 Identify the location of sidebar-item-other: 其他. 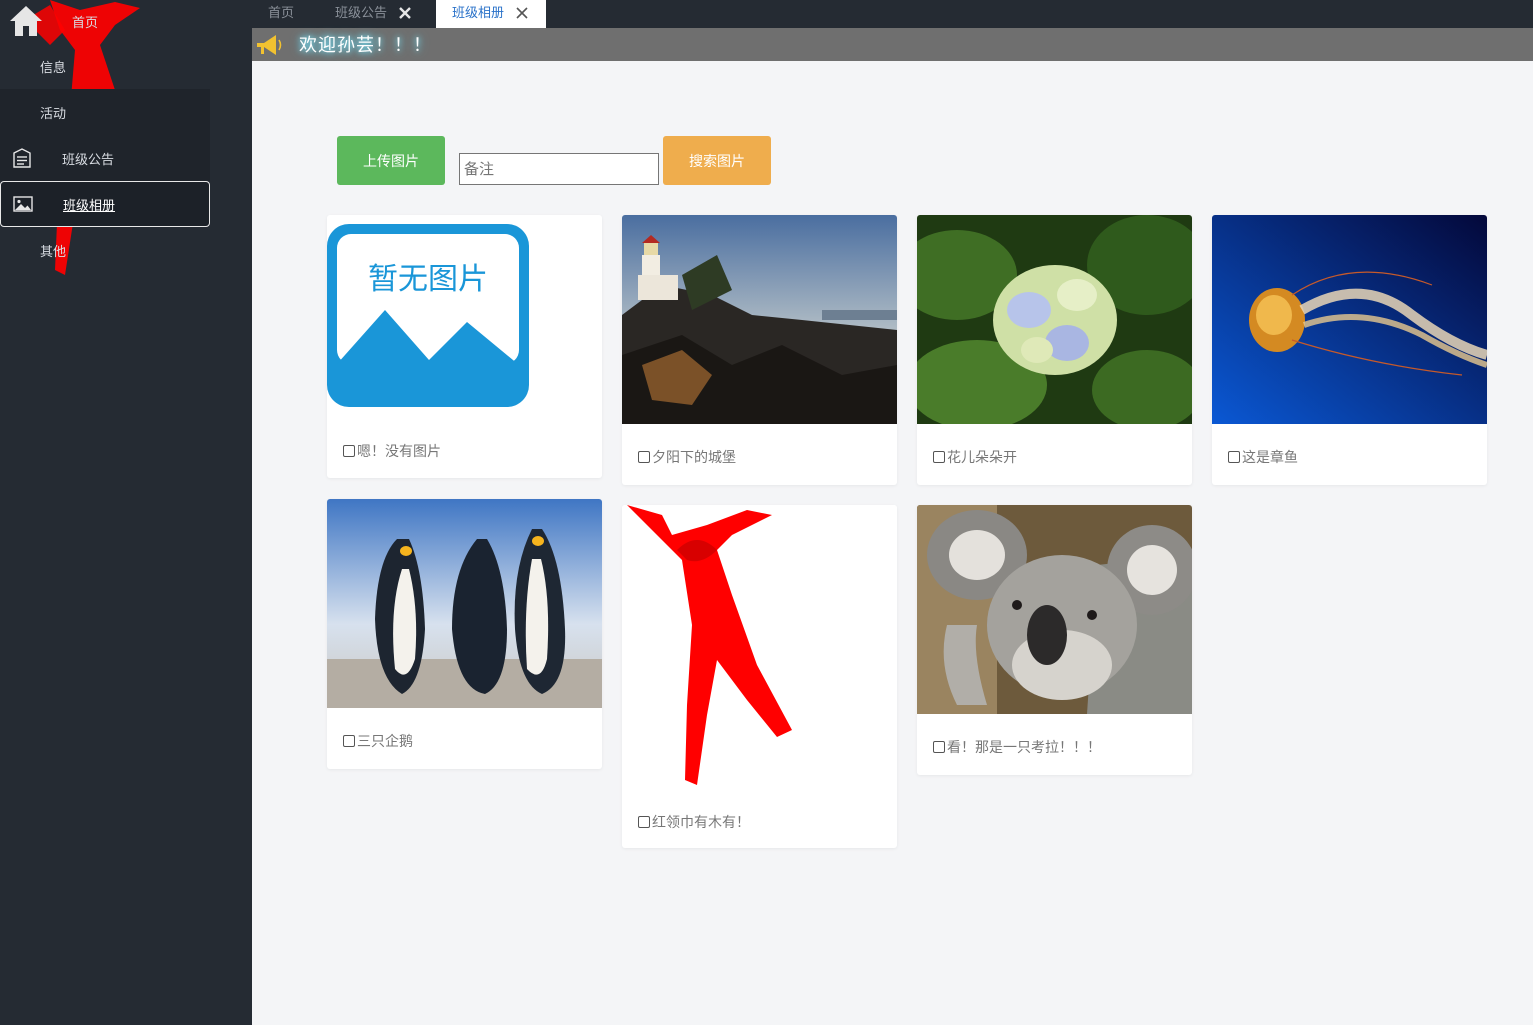
(105, 250).